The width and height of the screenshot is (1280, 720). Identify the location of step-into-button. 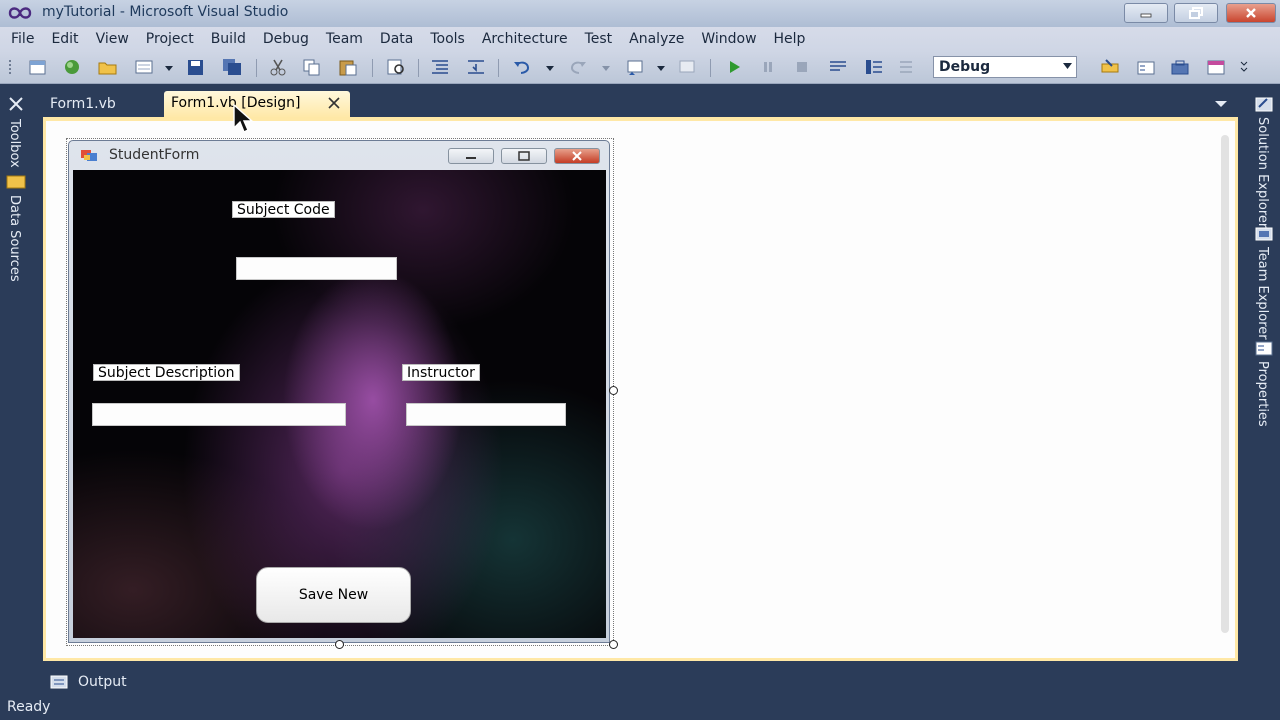
(838, 67).